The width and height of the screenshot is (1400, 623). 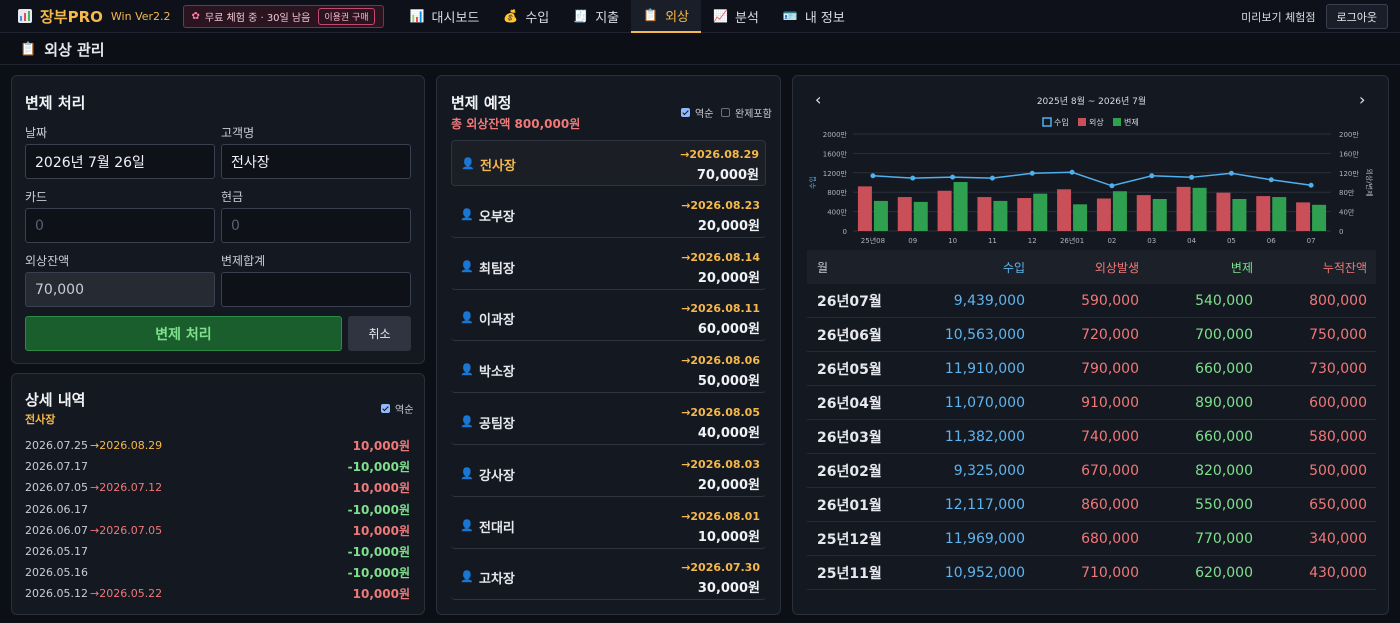 What do you see at coordinates (984, 214) in the screenshot?
I see `bar-credit` at bounding box center [984, 214].